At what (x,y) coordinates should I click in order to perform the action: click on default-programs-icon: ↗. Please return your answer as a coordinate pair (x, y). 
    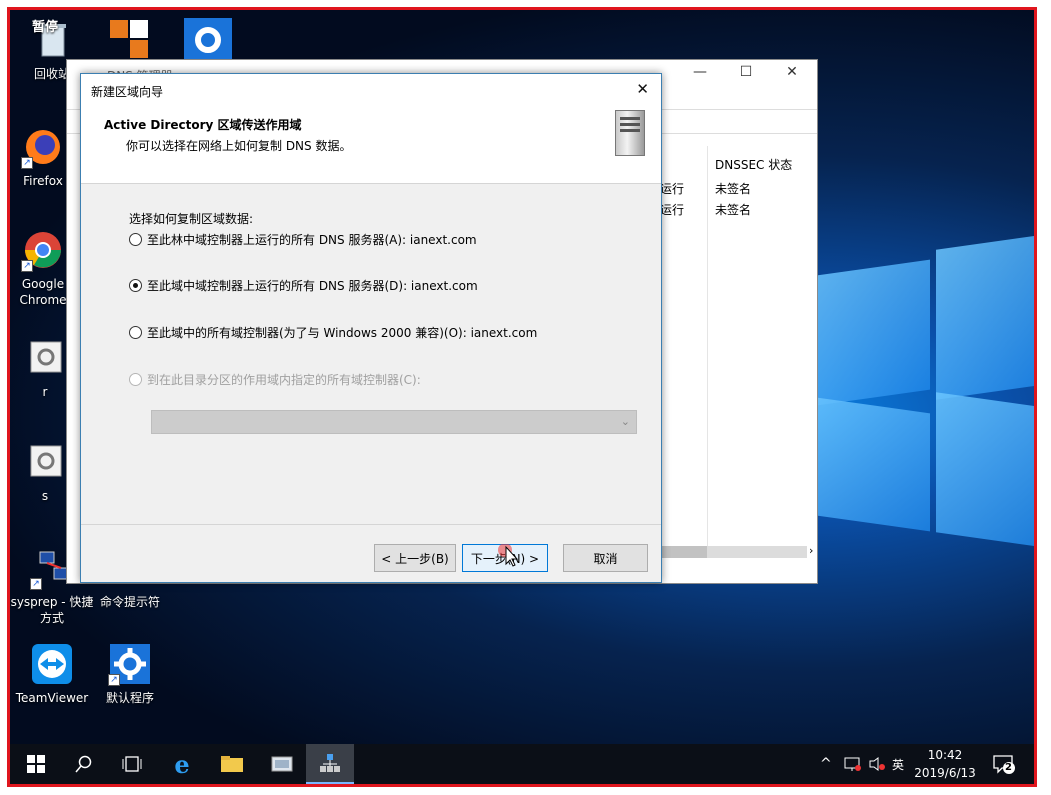
    Looking at the image, I should click on (130, 664).